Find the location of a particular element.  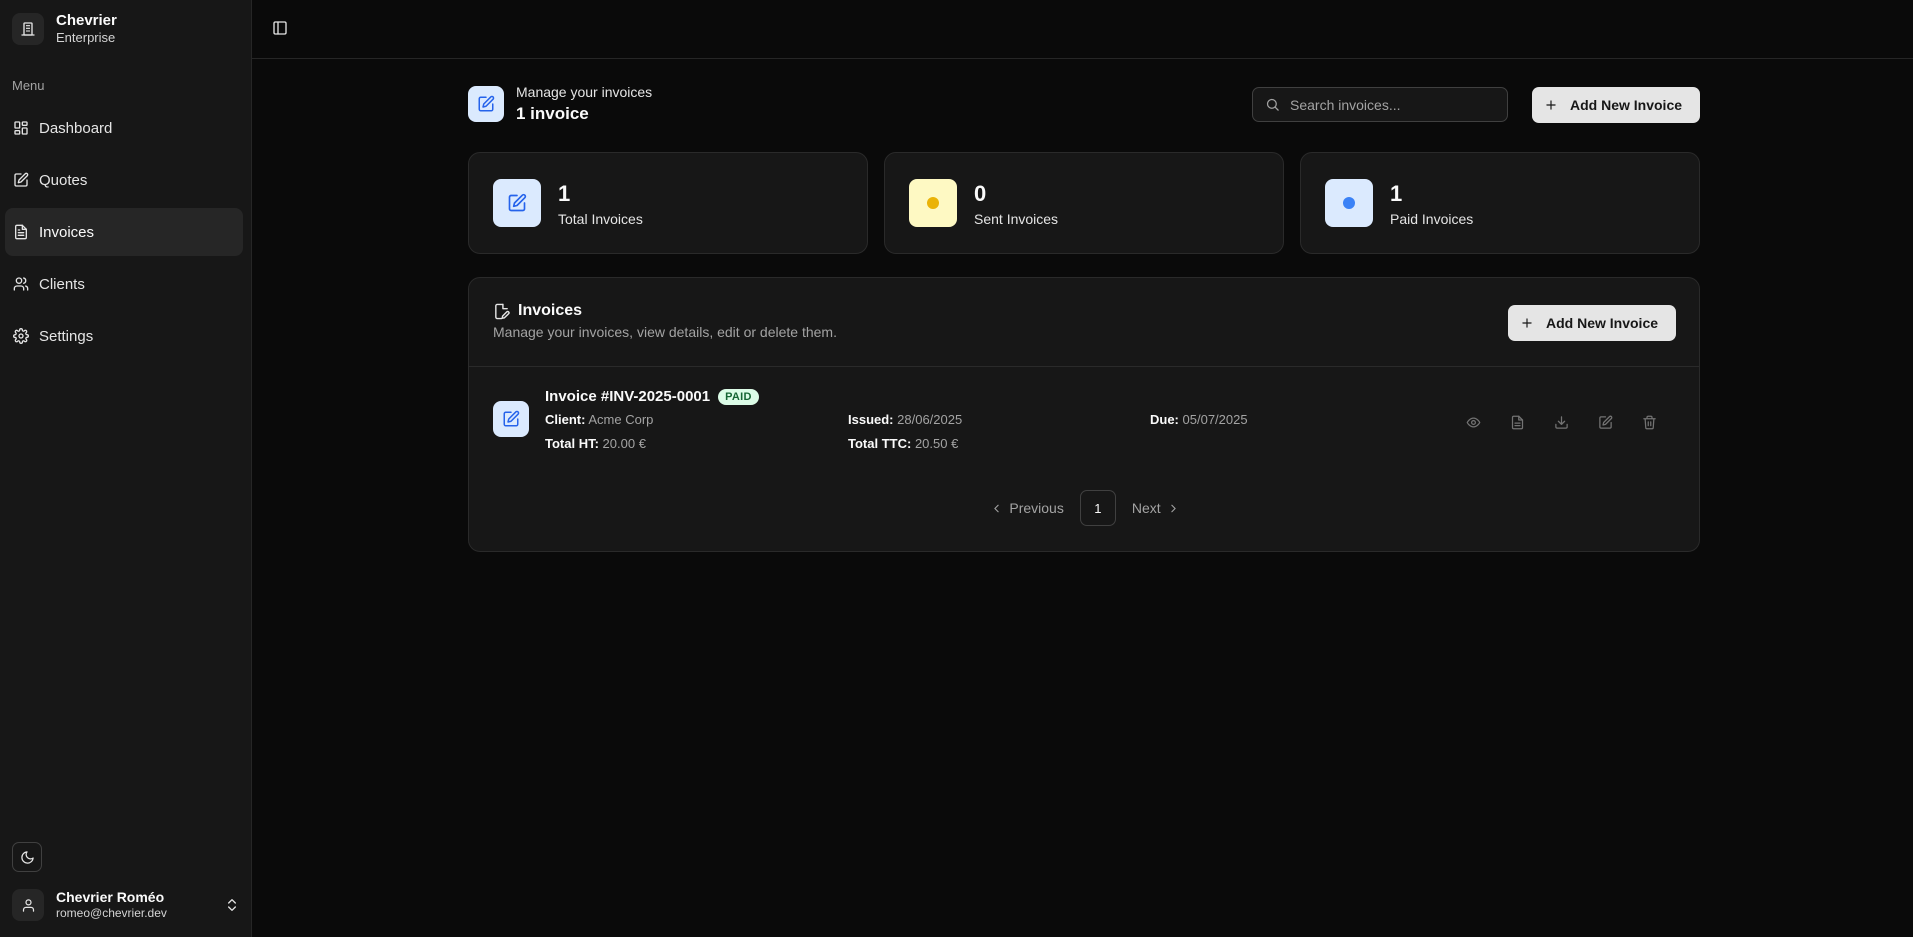

invoice-icon is located at coordinates (21, 232).